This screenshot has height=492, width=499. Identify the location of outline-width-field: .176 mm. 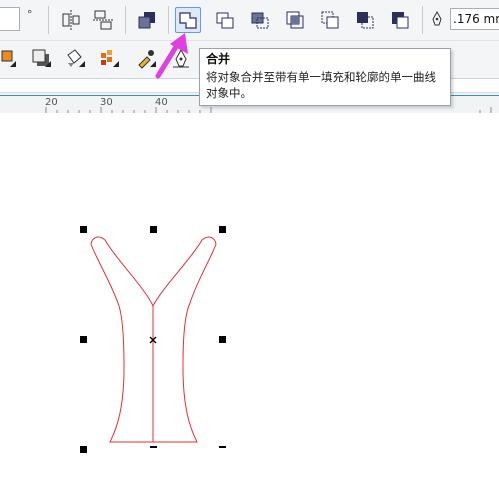
(474, 19).